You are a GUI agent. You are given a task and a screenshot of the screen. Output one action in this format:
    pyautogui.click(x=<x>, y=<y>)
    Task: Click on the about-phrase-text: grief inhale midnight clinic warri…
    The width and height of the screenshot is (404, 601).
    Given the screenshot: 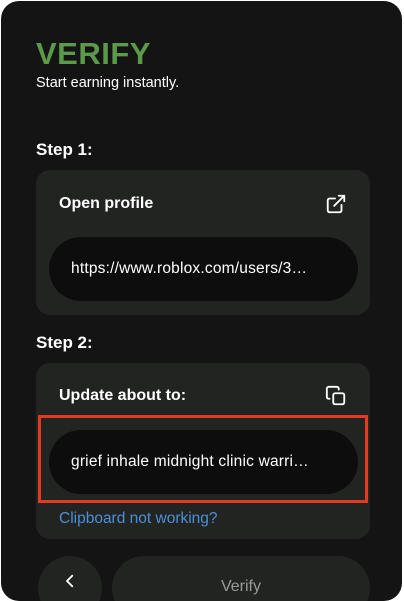 What is the action you would take?
    pyautogui.click(x=190, y=461)
    